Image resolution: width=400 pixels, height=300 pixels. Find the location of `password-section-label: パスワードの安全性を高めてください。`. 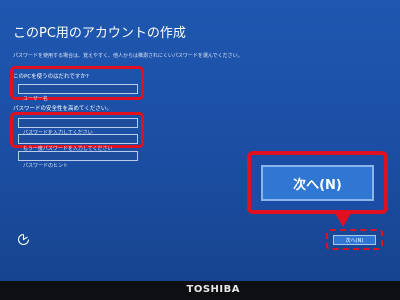

password-section-label: パスワードの安全性を高めてください。 is located at coordinates (62, 109).